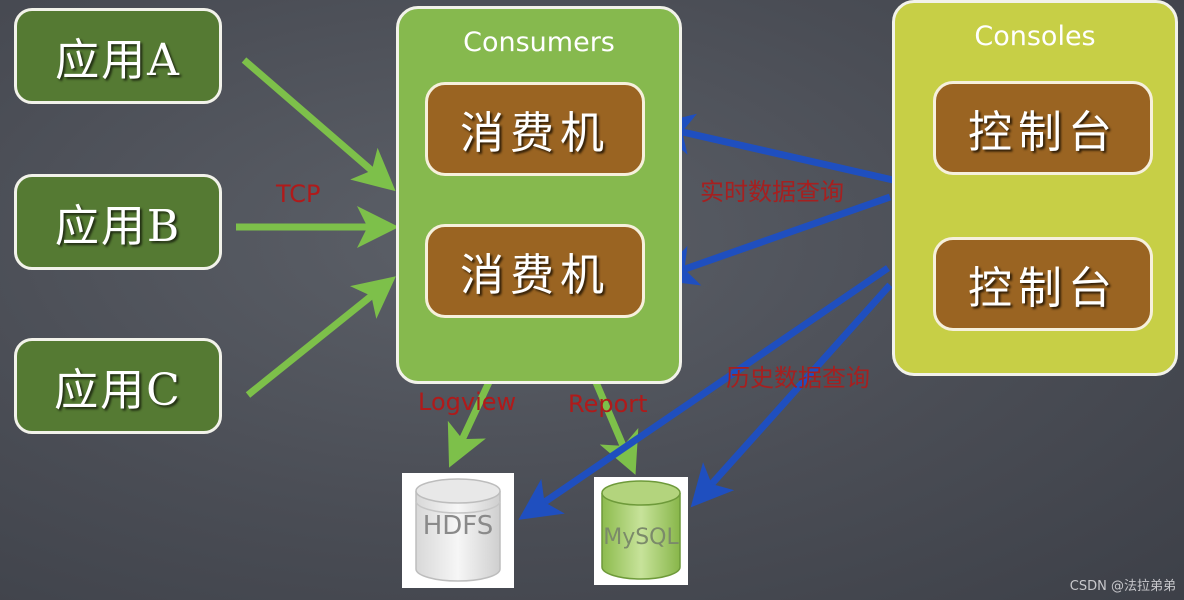 The height and width of the screenshot is (600, 1184). What do you see at coordinates (320, 337) in the screenshot?
I see `arrow-app-c-to-consumers` at bounding box center [320, 337].